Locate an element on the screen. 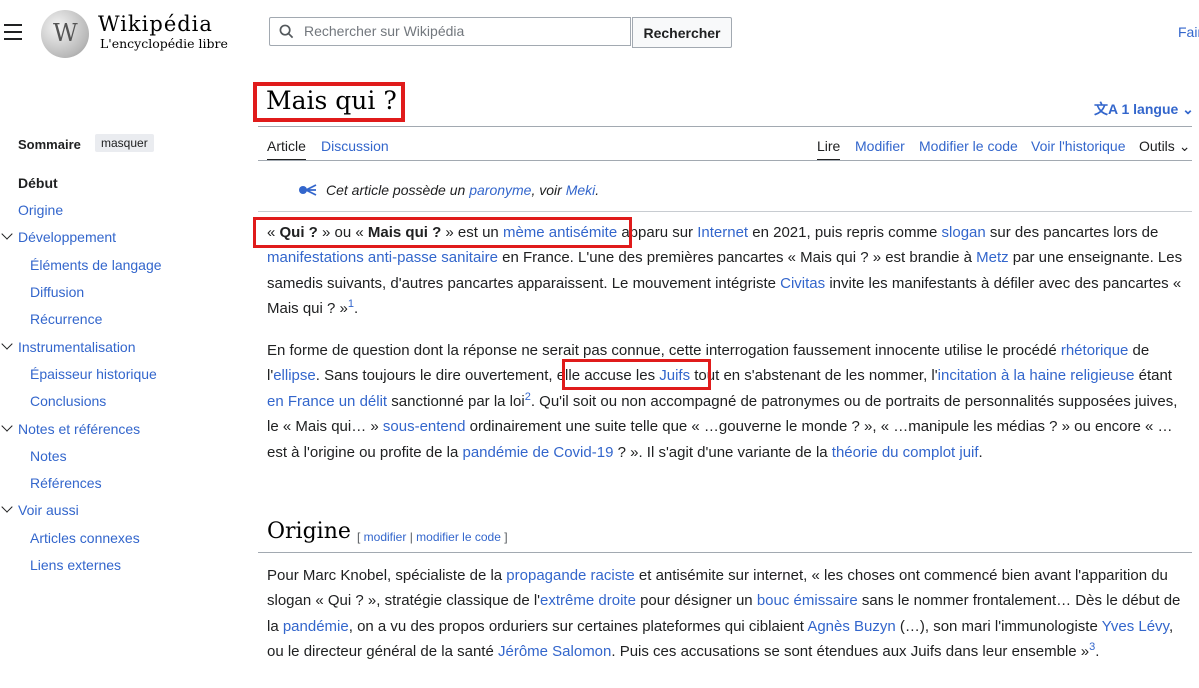  link-slogan: slogan is located at coordinates (964, 232).